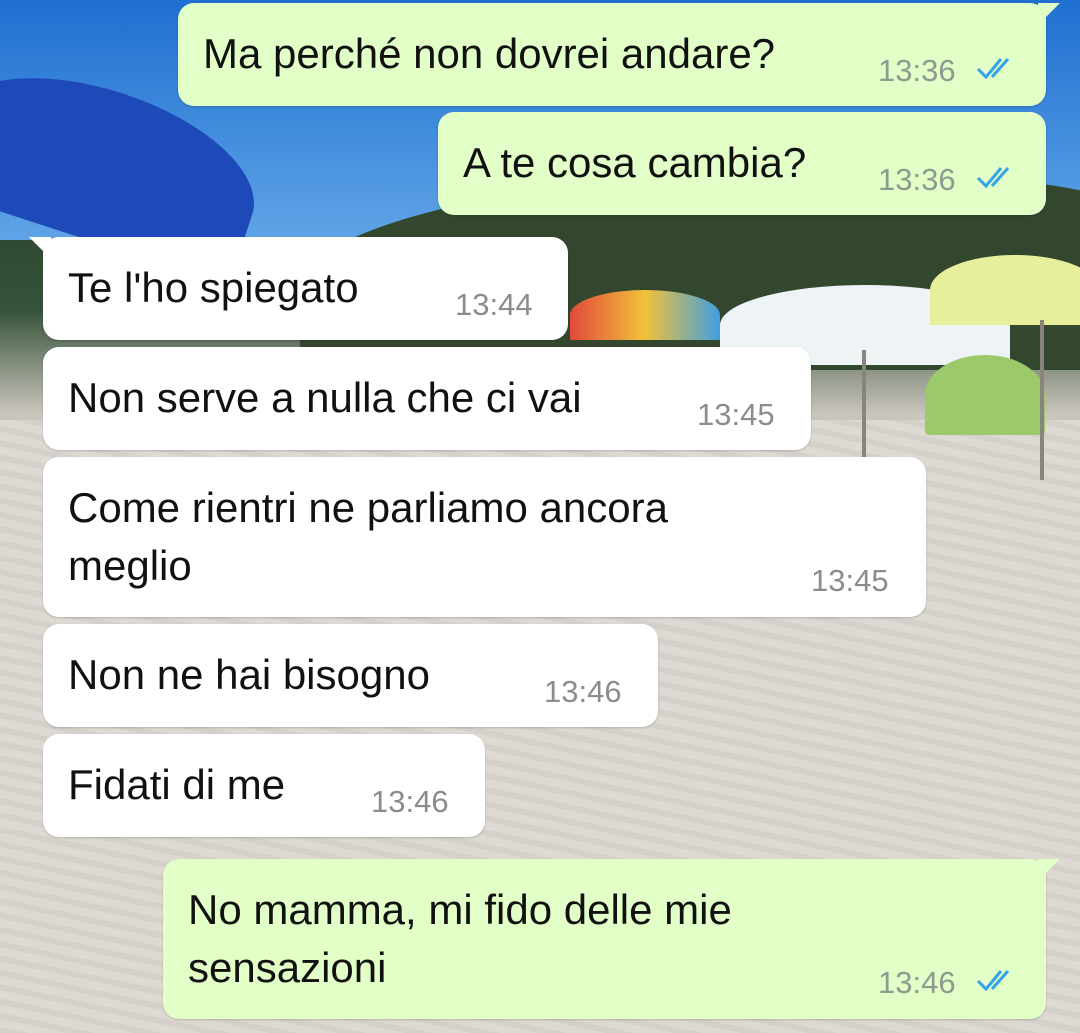 The height and width of the screenshot is (1033, 1080). What do you see at coordinates (635, 162) in the screenshot?
I see `message-text: A te cosa cambia?` at bounding box center [635, 162].